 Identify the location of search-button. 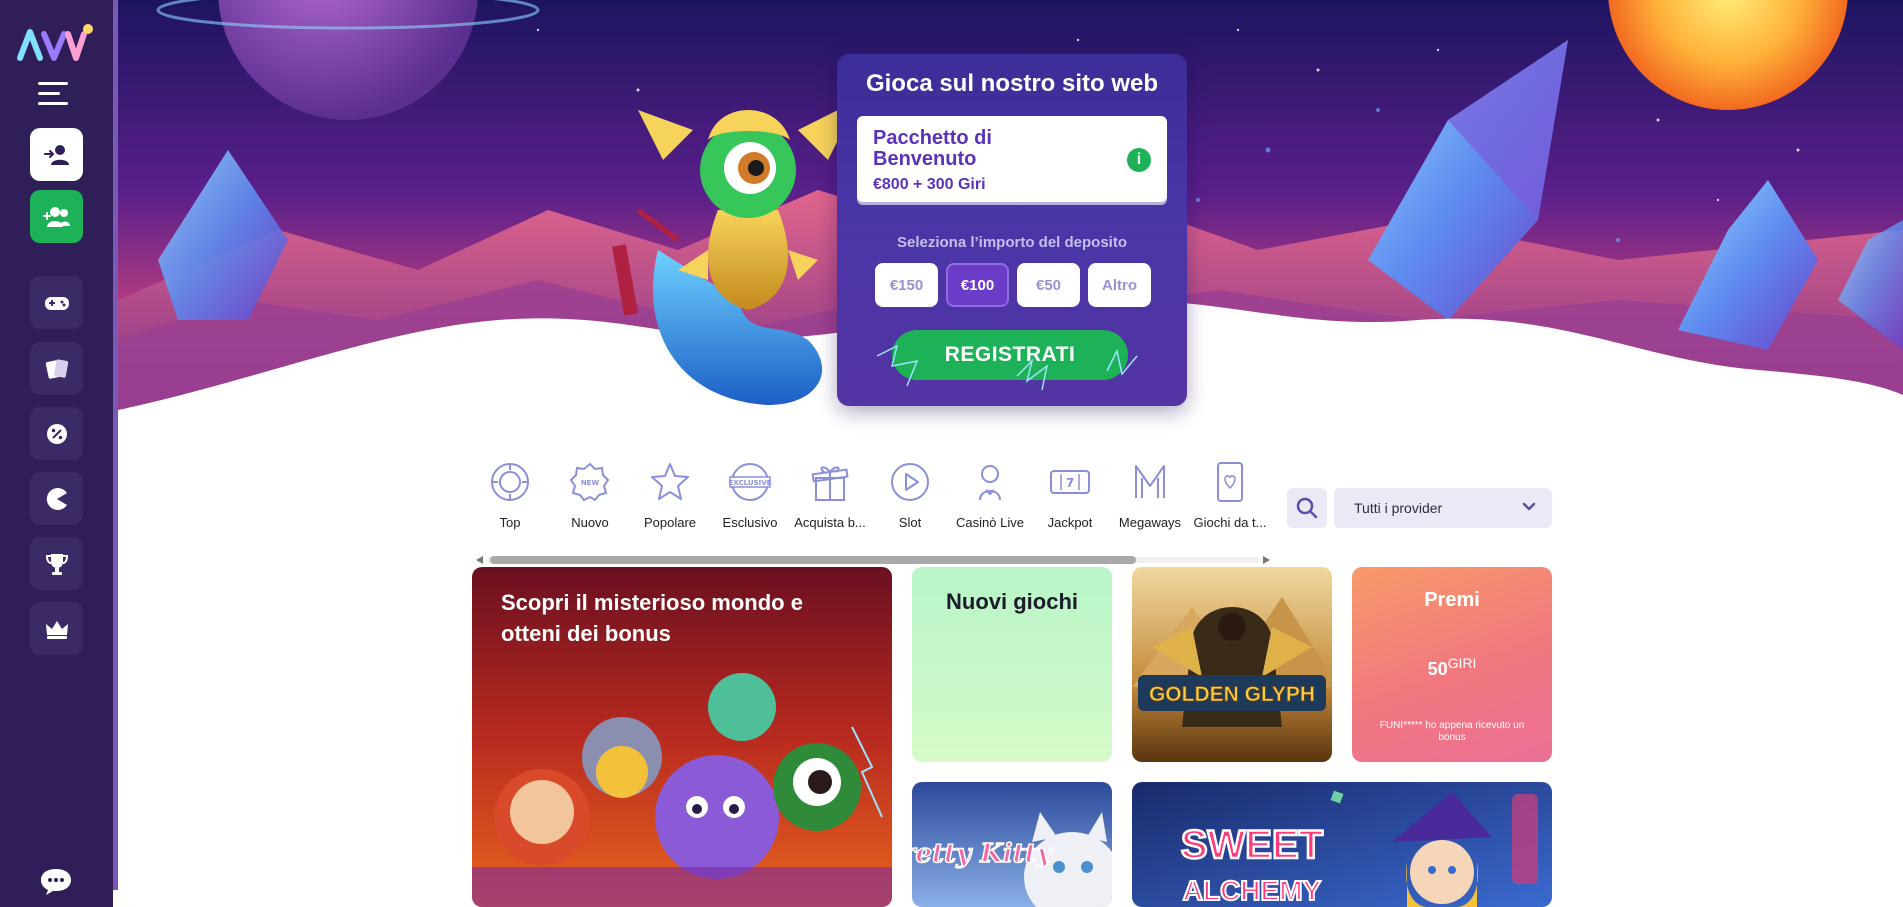
(1307, 508).